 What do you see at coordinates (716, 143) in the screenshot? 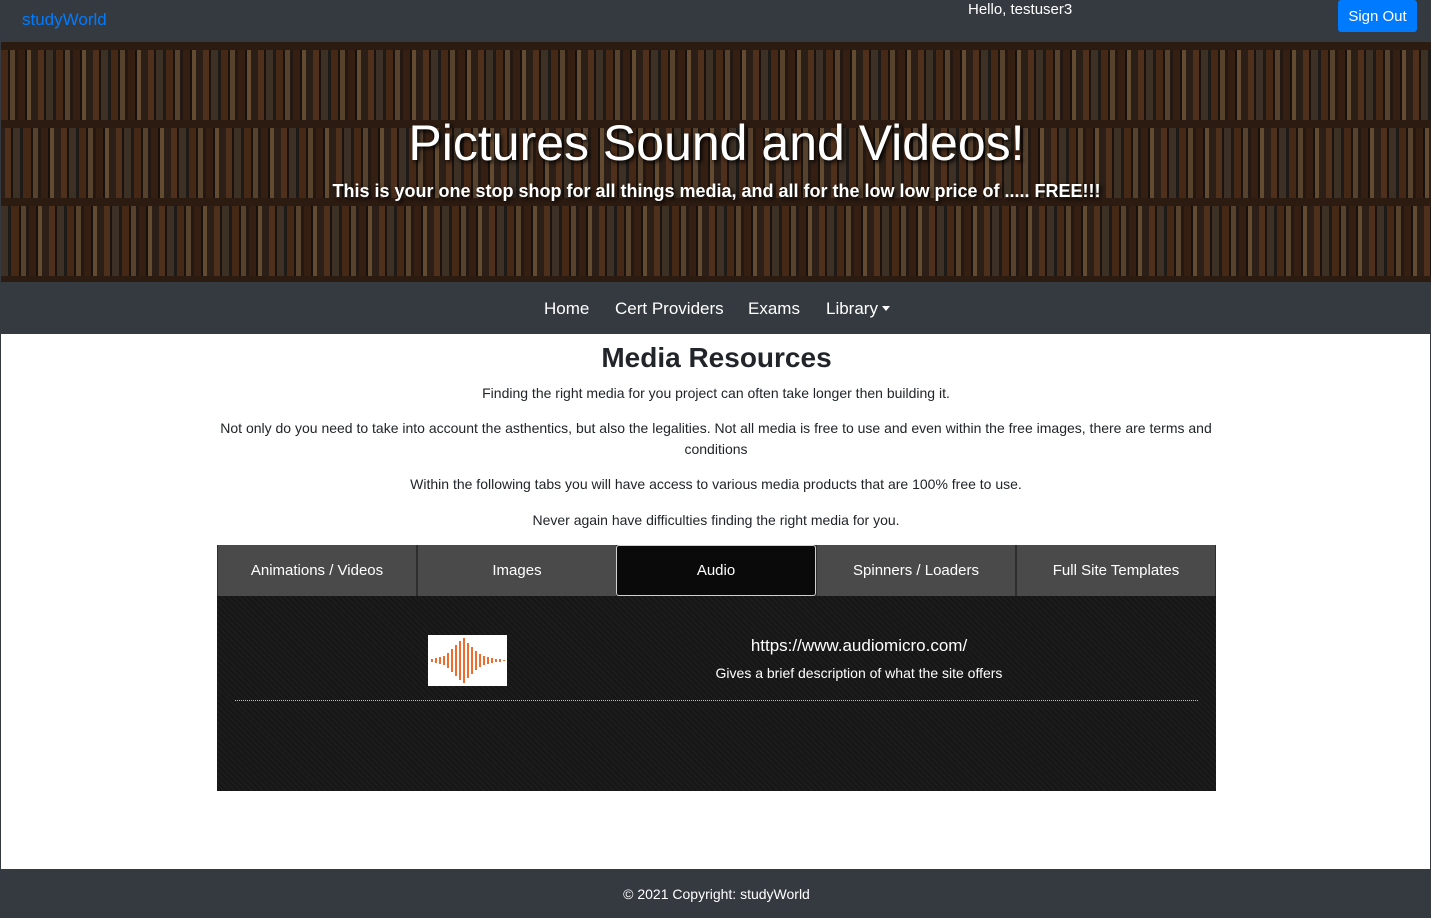
I see `hero-title: Pictures Sound and Videos!` at bounding box center [716, 143].